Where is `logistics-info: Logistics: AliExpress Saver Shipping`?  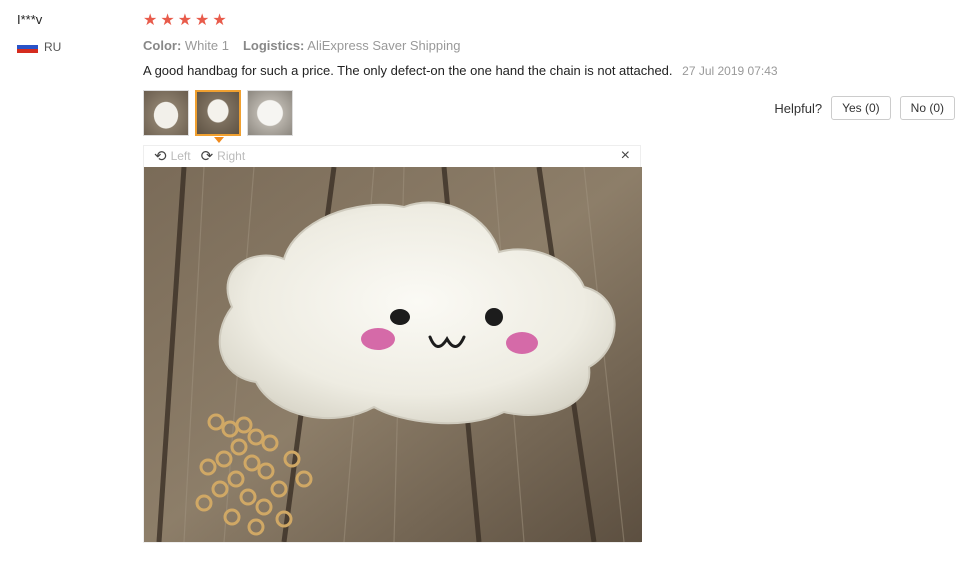
logistics-info: Logistics: AliExpress Saver Shipping is located at coordinates (352, 45).